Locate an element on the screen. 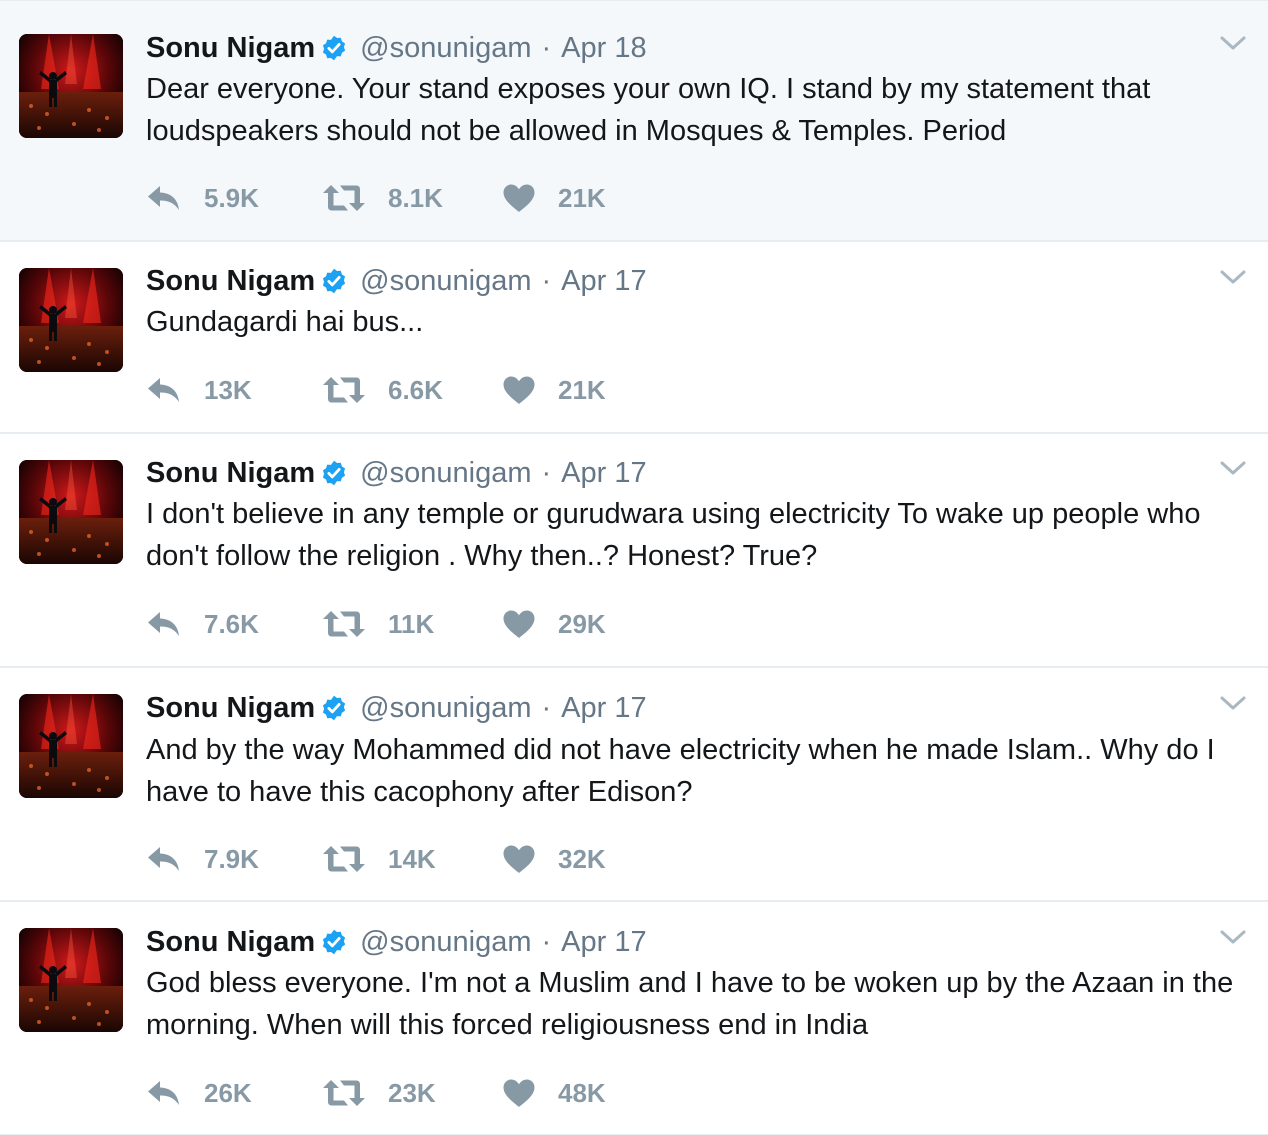 This screenshot has height=1135, width=1268. retweet-button: 14K is located at coordinates (379, 859).